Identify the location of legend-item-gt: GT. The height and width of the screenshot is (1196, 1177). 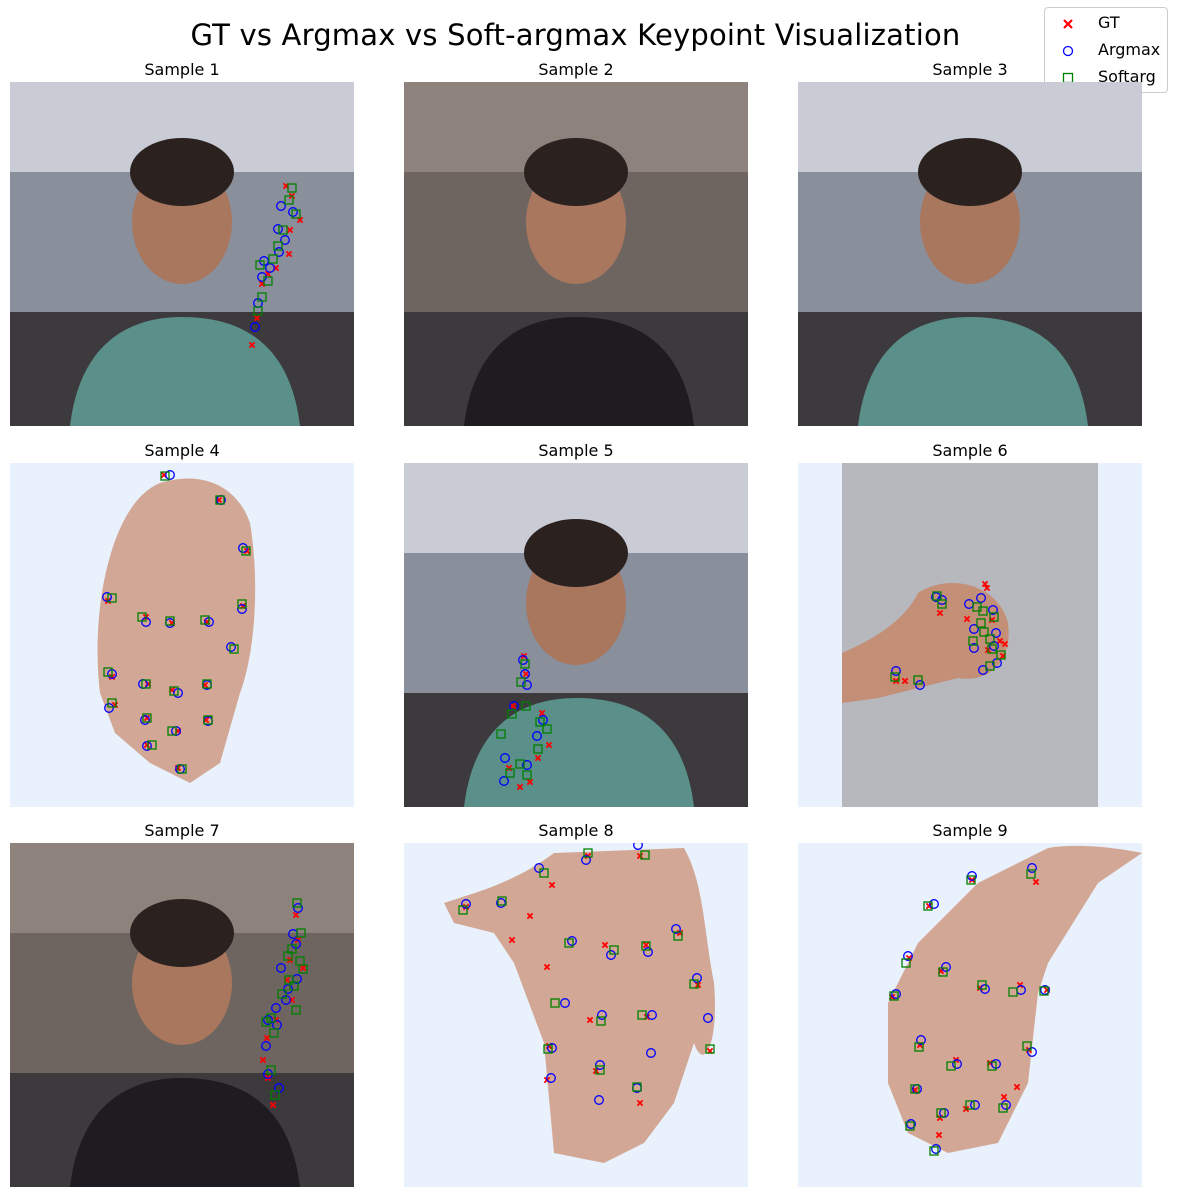
(1106, 24).